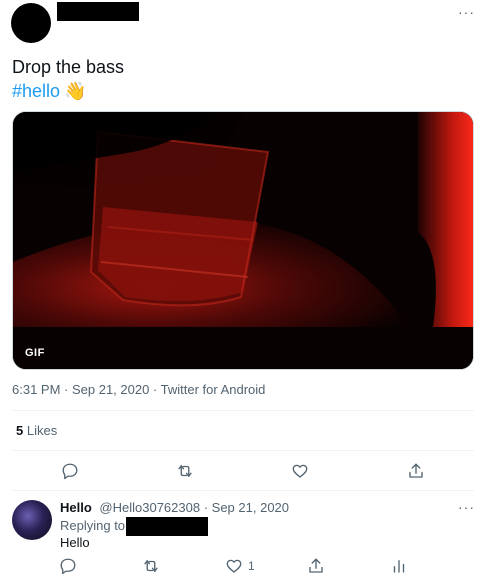 The image size is (482, 580). I want to click on reply-author-avatar, so click(32, 520).